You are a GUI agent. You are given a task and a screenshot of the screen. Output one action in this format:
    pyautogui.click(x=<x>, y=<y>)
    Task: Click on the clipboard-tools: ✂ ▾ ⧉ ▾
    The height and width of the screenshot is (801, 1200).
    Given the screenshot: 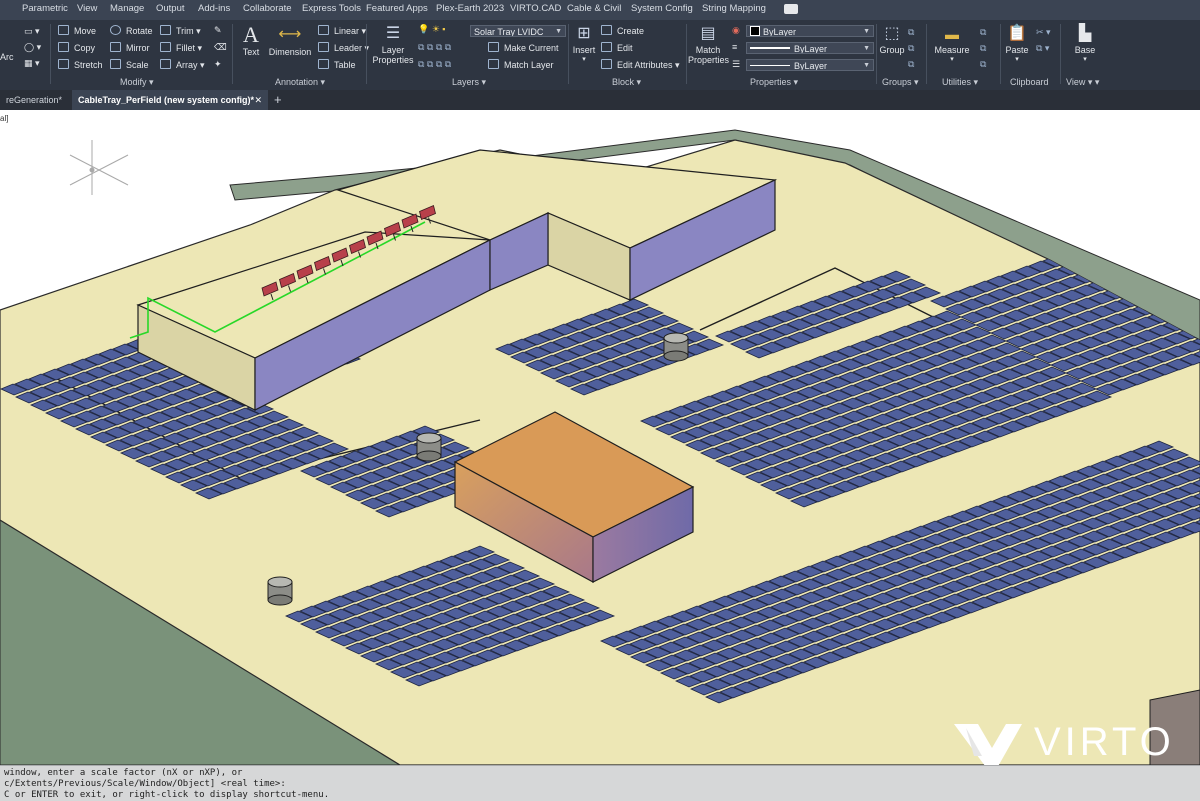 What is the action you would take?
    pyautogui.click(x=1043, y=40)
    